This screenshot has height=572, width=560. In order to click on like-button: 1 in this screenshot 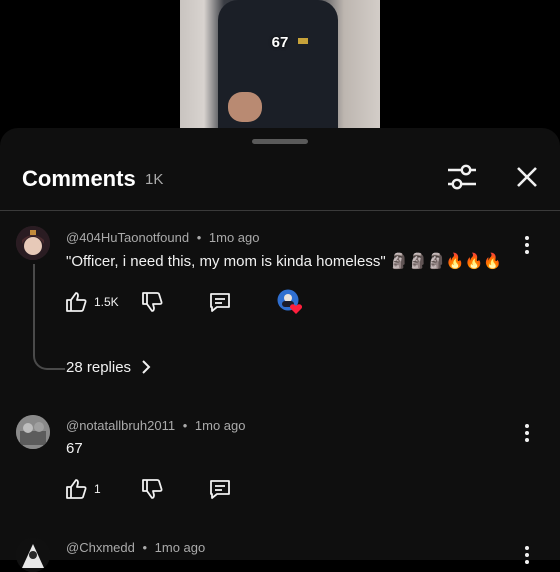, I will do `click(82, 489)`.